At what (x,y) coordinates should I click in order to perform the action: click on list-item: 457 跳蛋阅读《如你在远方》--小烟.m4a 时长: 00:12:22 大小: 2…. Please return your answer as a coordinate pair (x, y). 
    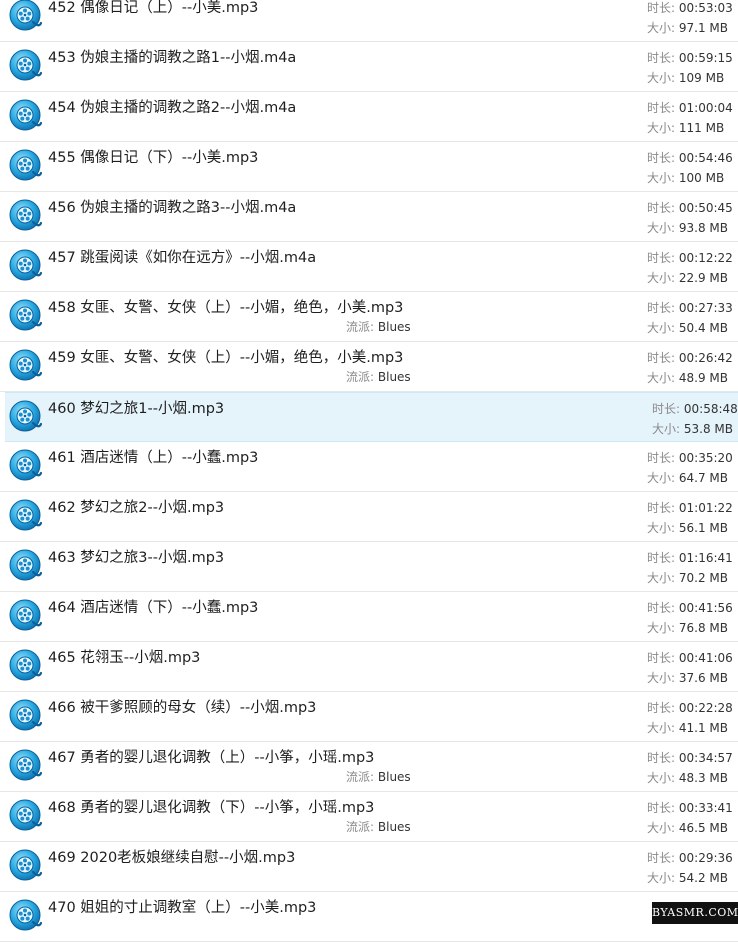
    Looking at the image, I should click on (369, 267).